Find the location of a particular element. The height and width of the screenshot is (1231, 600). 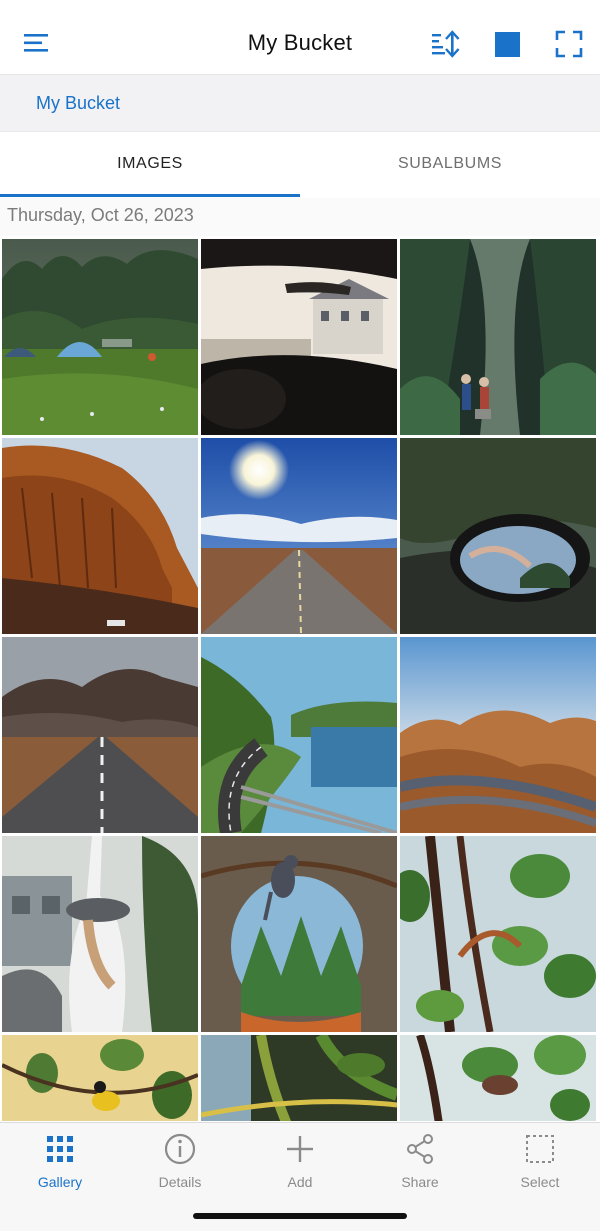

sort-icon is located at coordinates (446, 44).